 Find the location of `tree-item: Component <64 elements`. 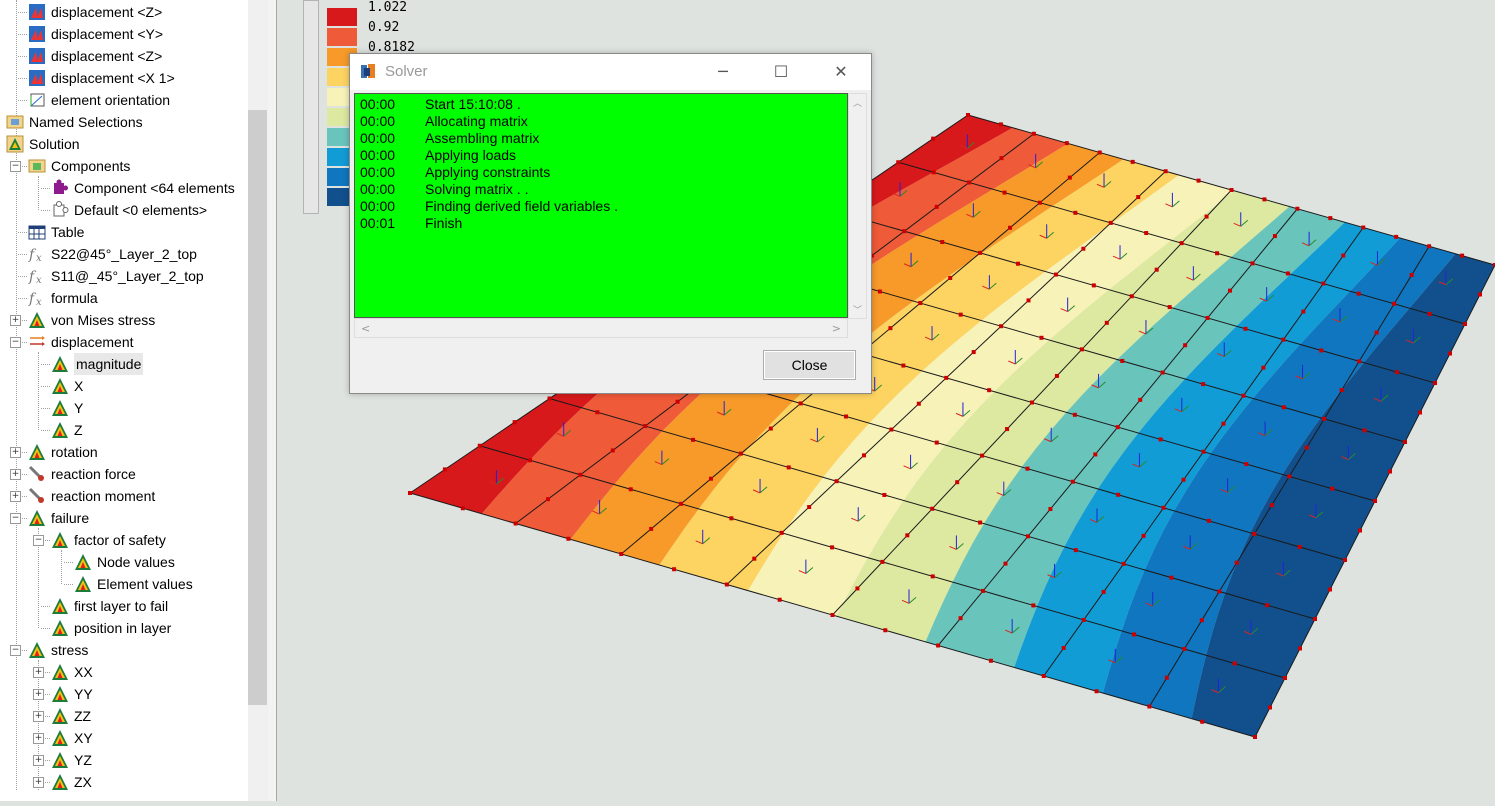

tree-item: Component <64 elements is located at coordinates (124, 188).